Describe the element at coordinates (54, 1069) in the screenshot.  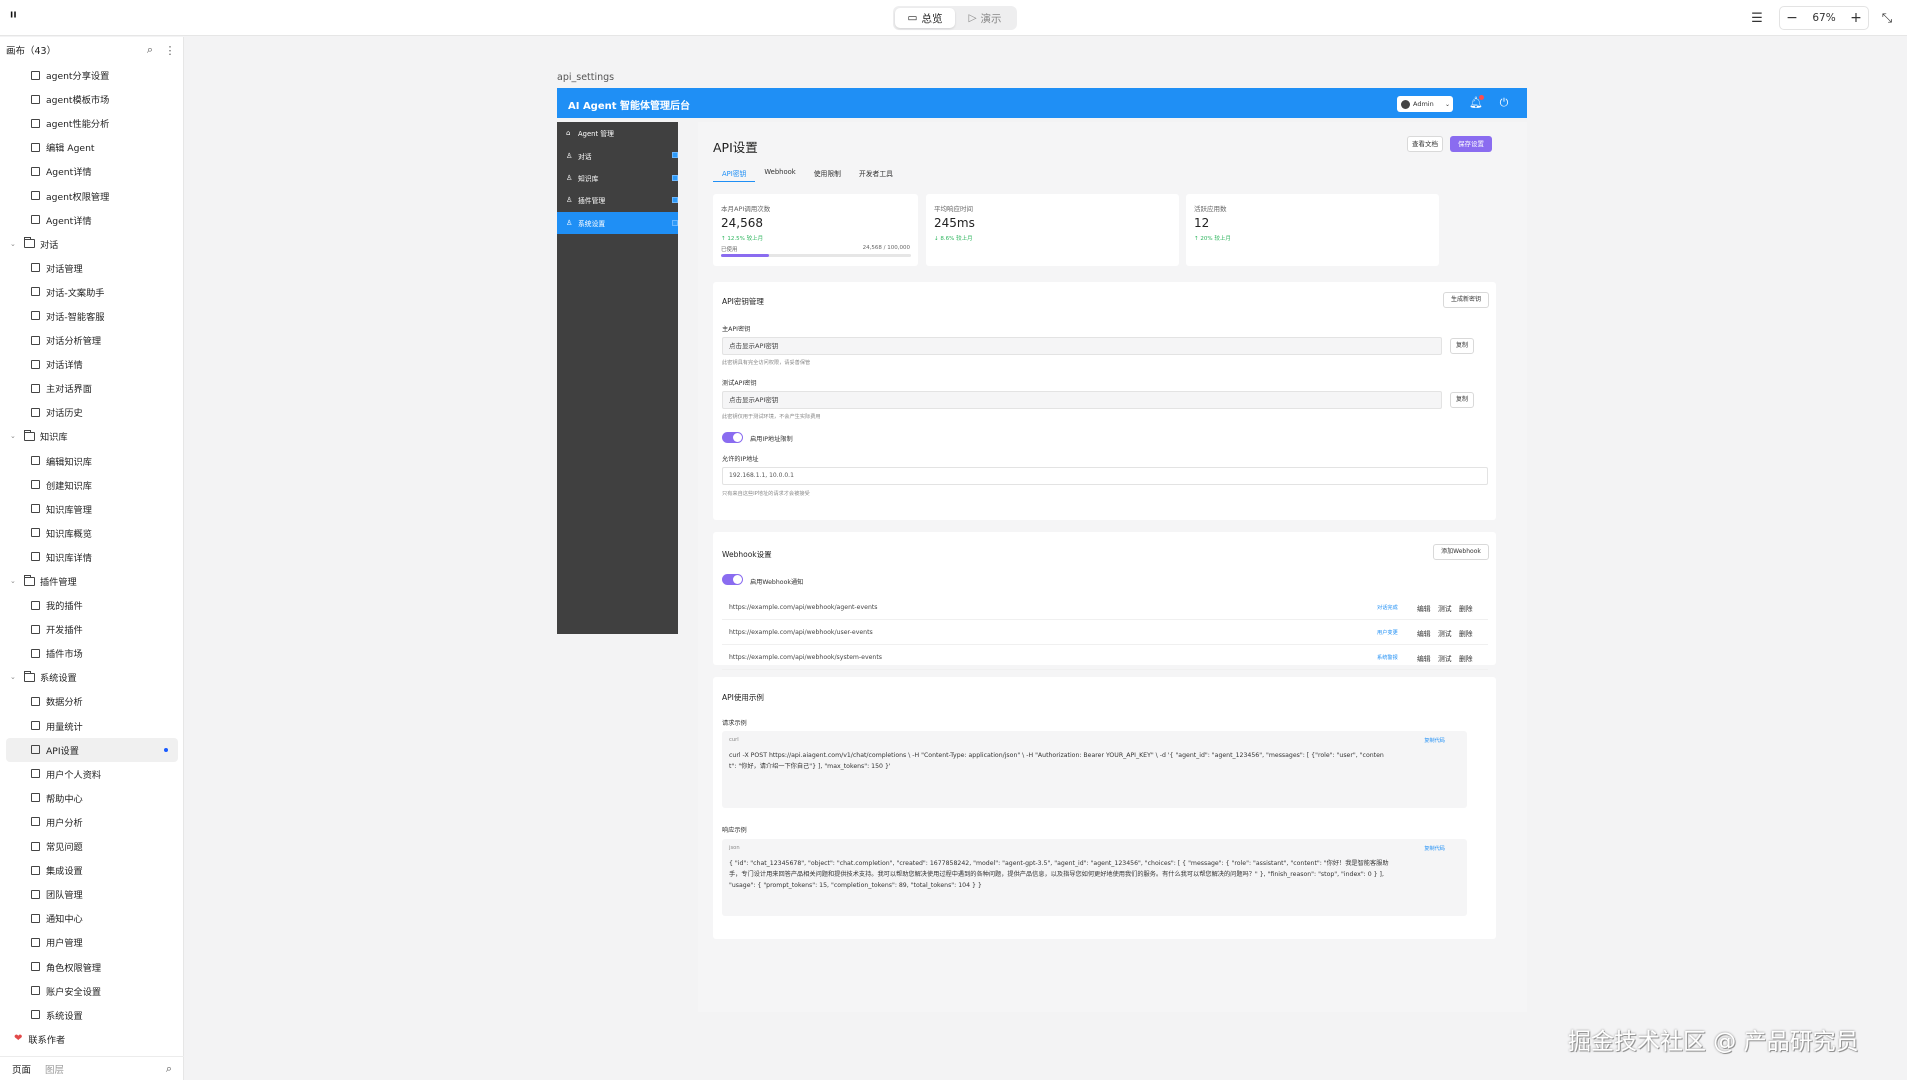
I see `tab-layers: 图层` at that location.